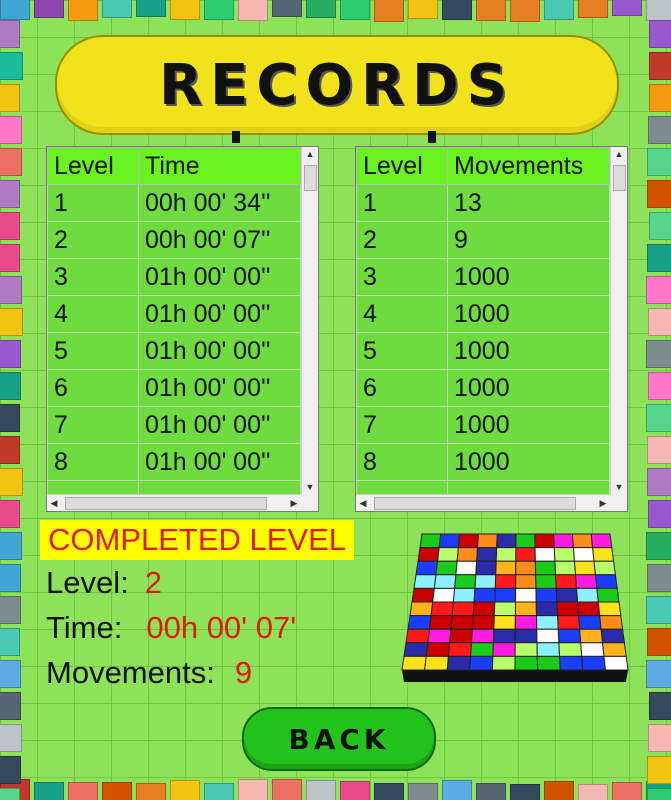 This screenshot has width=671, height=800. Describe the element at coordinates (402, 203) in the screenshot. I see `cell-level: 1` at that location.